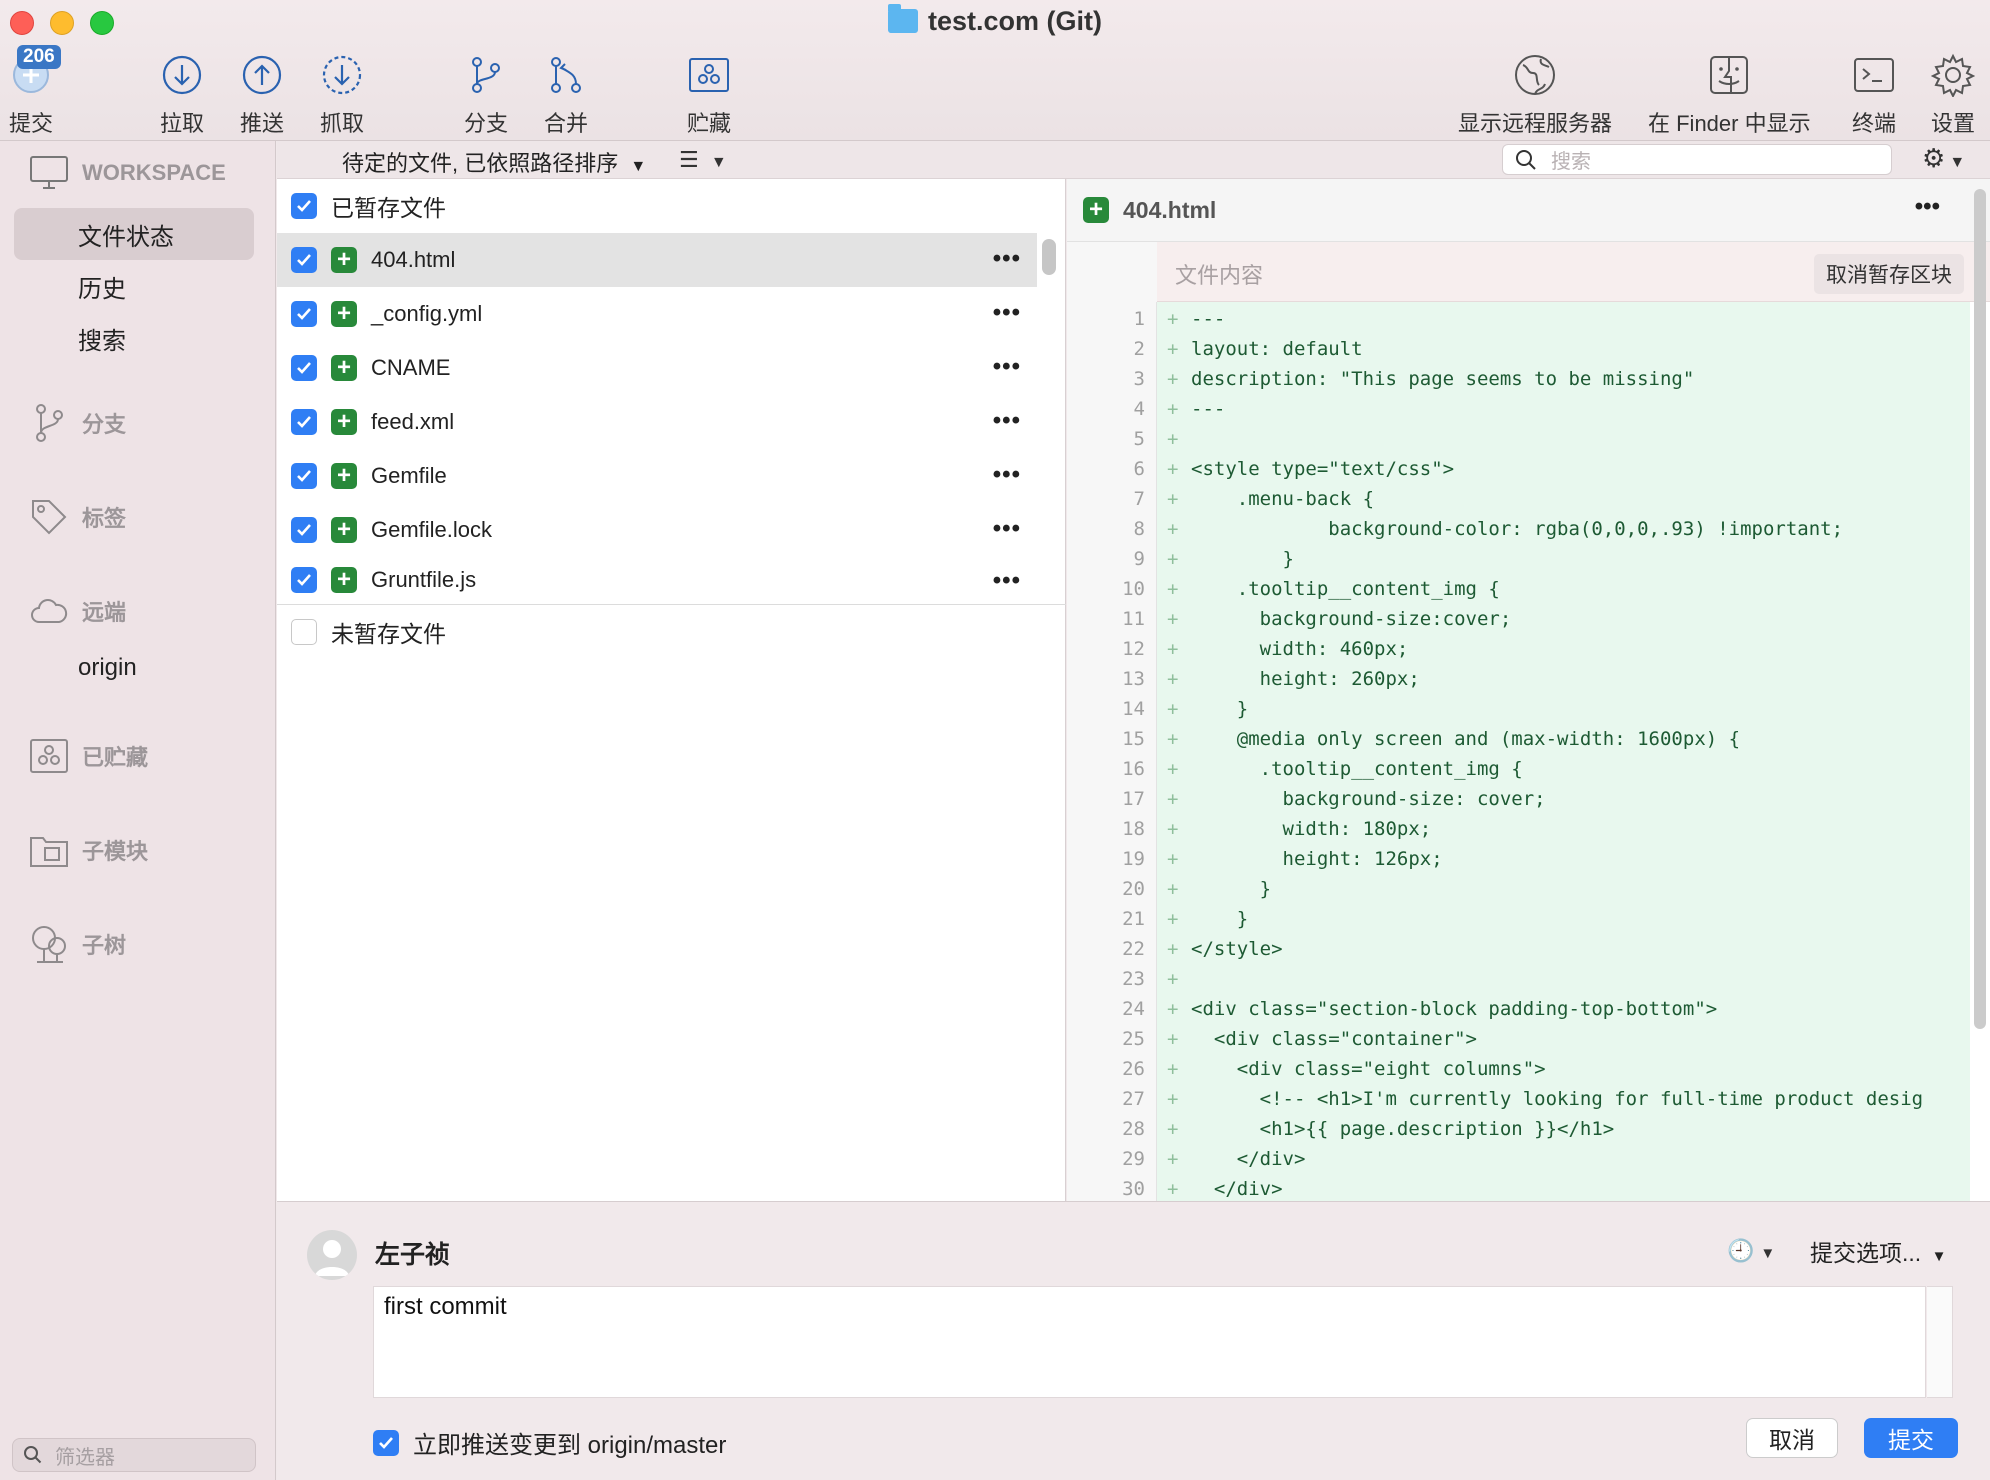  I want to click on stash-icon, so click(709, 75).